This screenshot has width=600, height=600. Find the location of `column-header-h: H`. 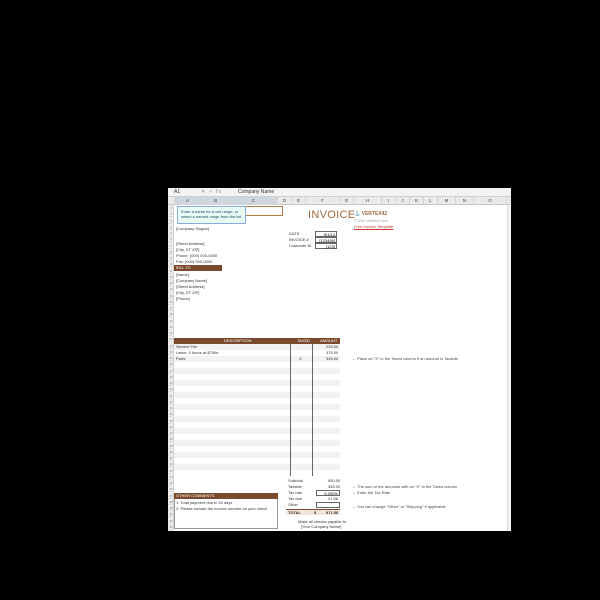

column-header-h: H is located at coordinates (368, 201).